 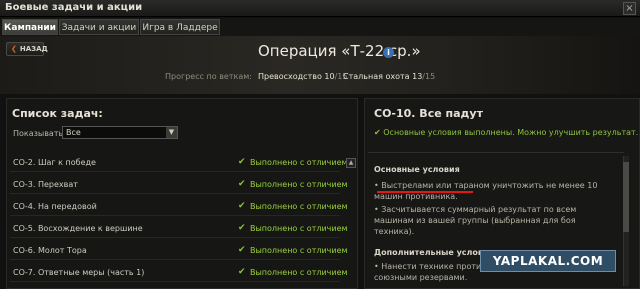 I want to click on task-name: СО-5. Восхождение к вершине, so click(x=78, y=228).